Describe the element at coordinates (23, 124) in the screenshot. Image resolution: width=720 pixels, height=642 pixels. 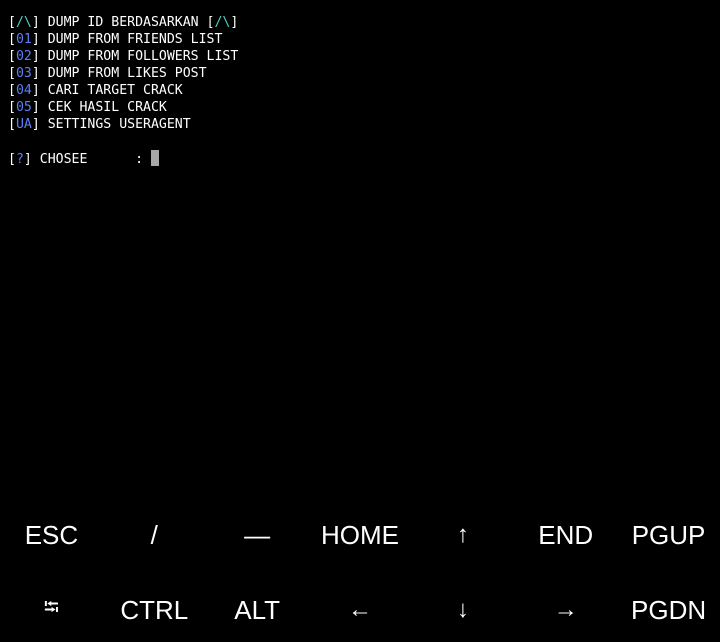
I see `menu-item-number: UA` at that location.